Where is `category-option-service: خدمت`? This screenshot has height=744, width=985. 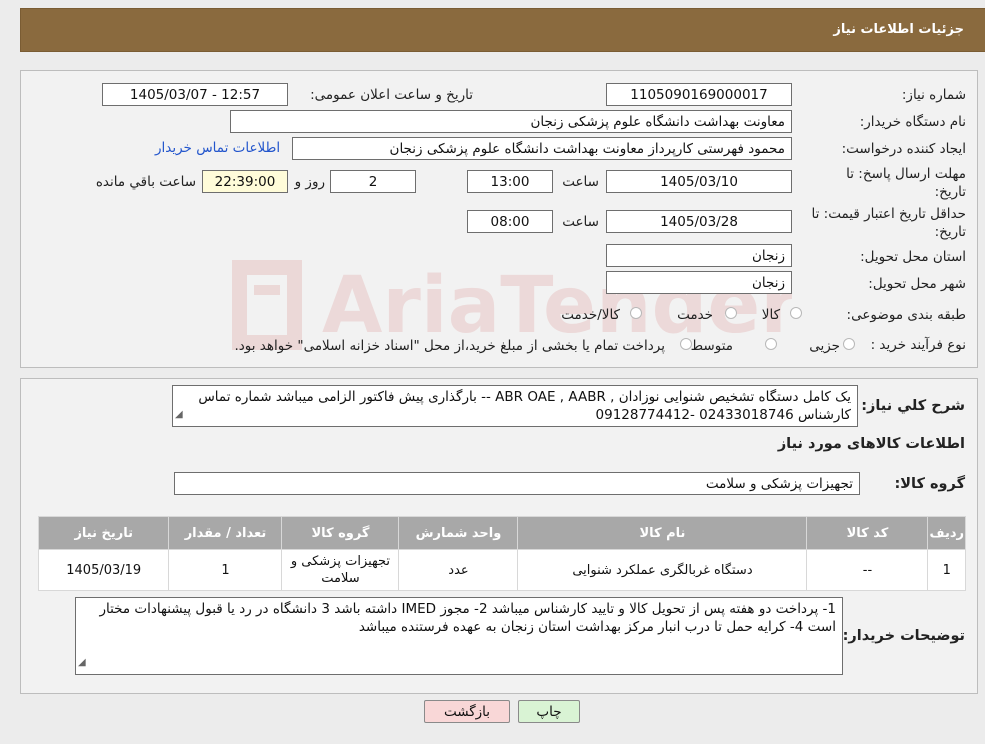
category-option-service: خدمت is located at coordinates (695, 315).